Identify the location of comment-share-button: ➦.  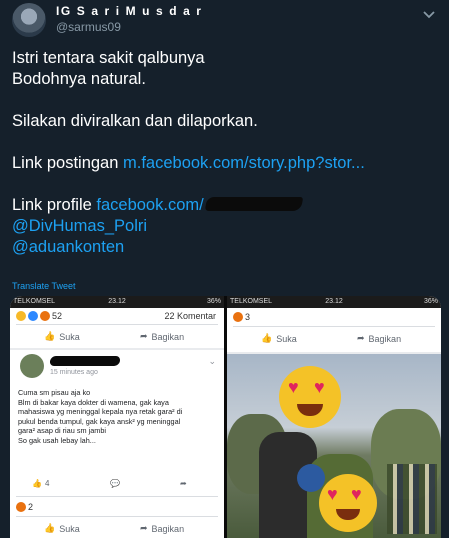
(183, 483).